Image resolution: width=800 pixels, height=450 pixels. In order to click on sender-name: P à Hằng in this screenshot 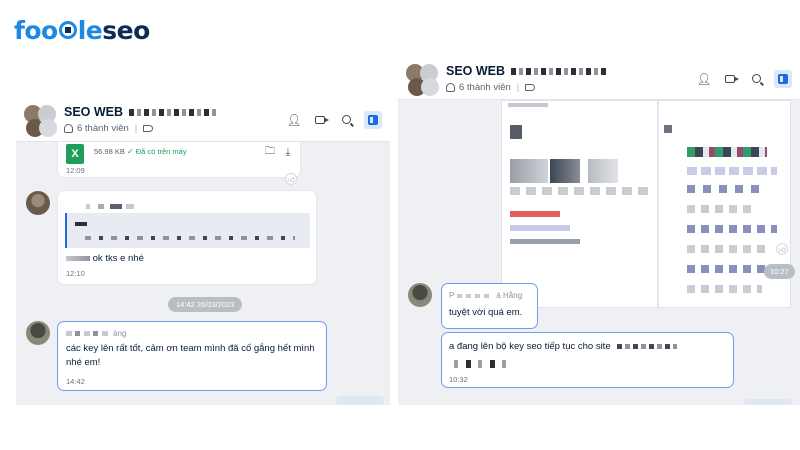, I will do `click(486, 295)`.